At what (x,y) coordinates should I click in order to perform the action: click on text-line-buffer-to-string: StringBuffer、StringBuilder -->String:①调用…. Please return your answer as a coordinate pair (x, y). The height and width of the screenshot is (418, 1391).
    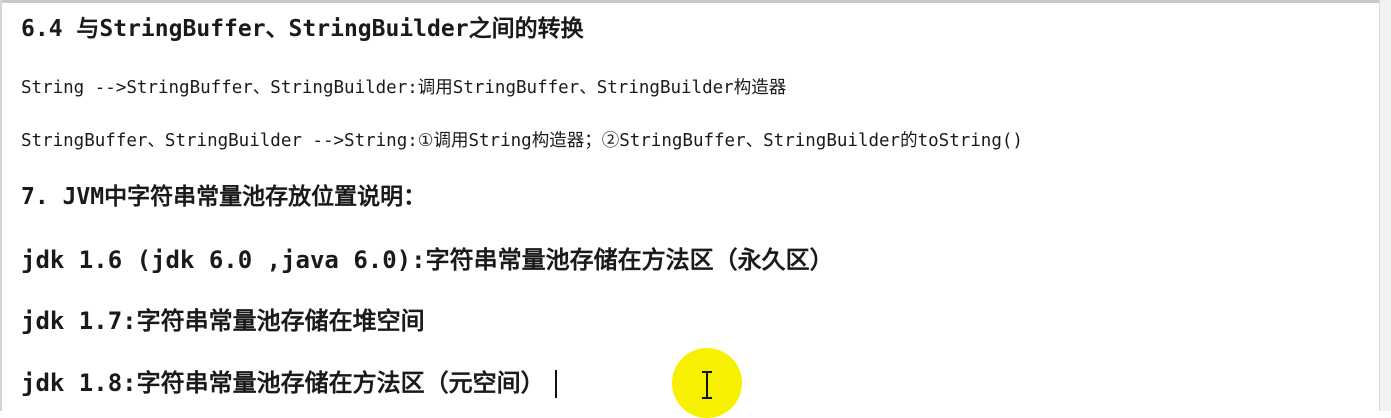
    Looking at the image, I should click on (522, 141).